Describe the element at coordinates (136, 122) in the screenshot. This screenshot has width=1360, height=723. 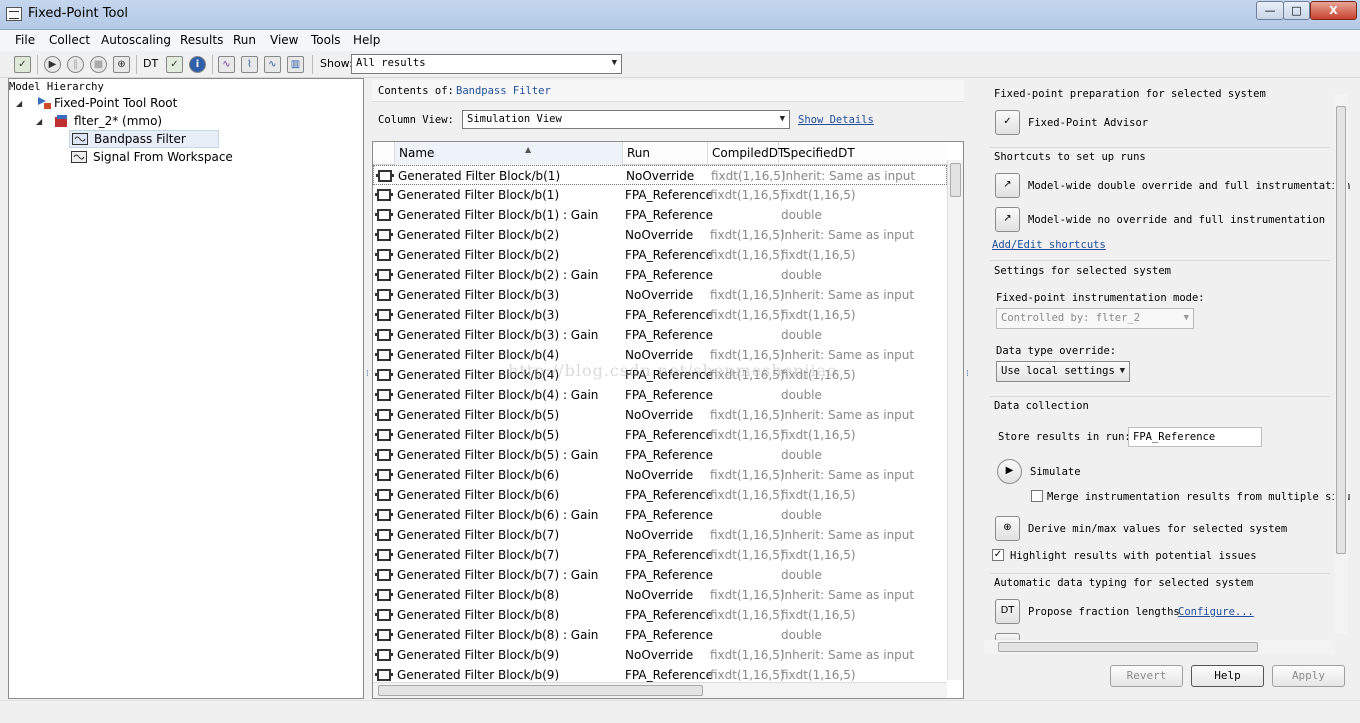
I see `tree-node-model: ◢ flter_2* (mmo)` at that location.